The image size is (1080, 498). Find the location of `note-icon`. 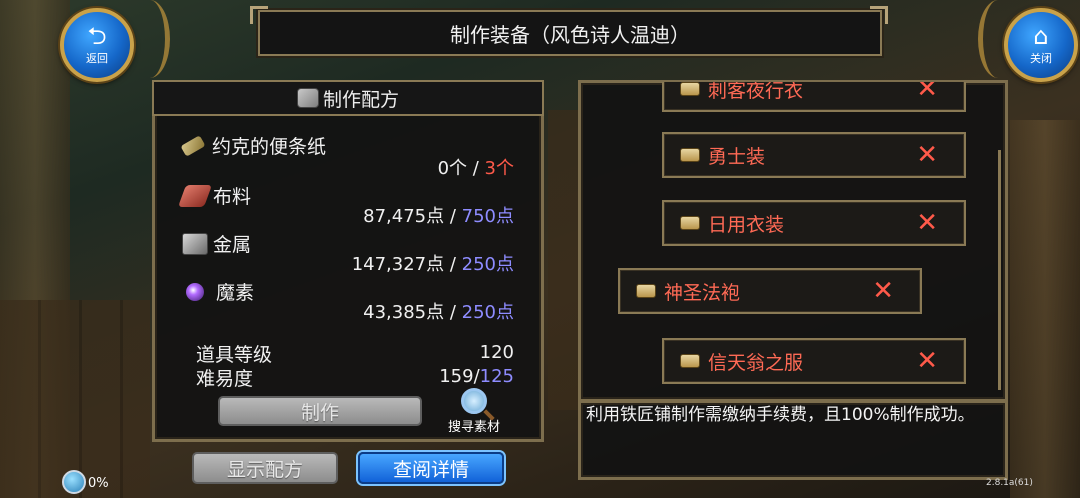

note-icon is located at coordinates (193, 145).